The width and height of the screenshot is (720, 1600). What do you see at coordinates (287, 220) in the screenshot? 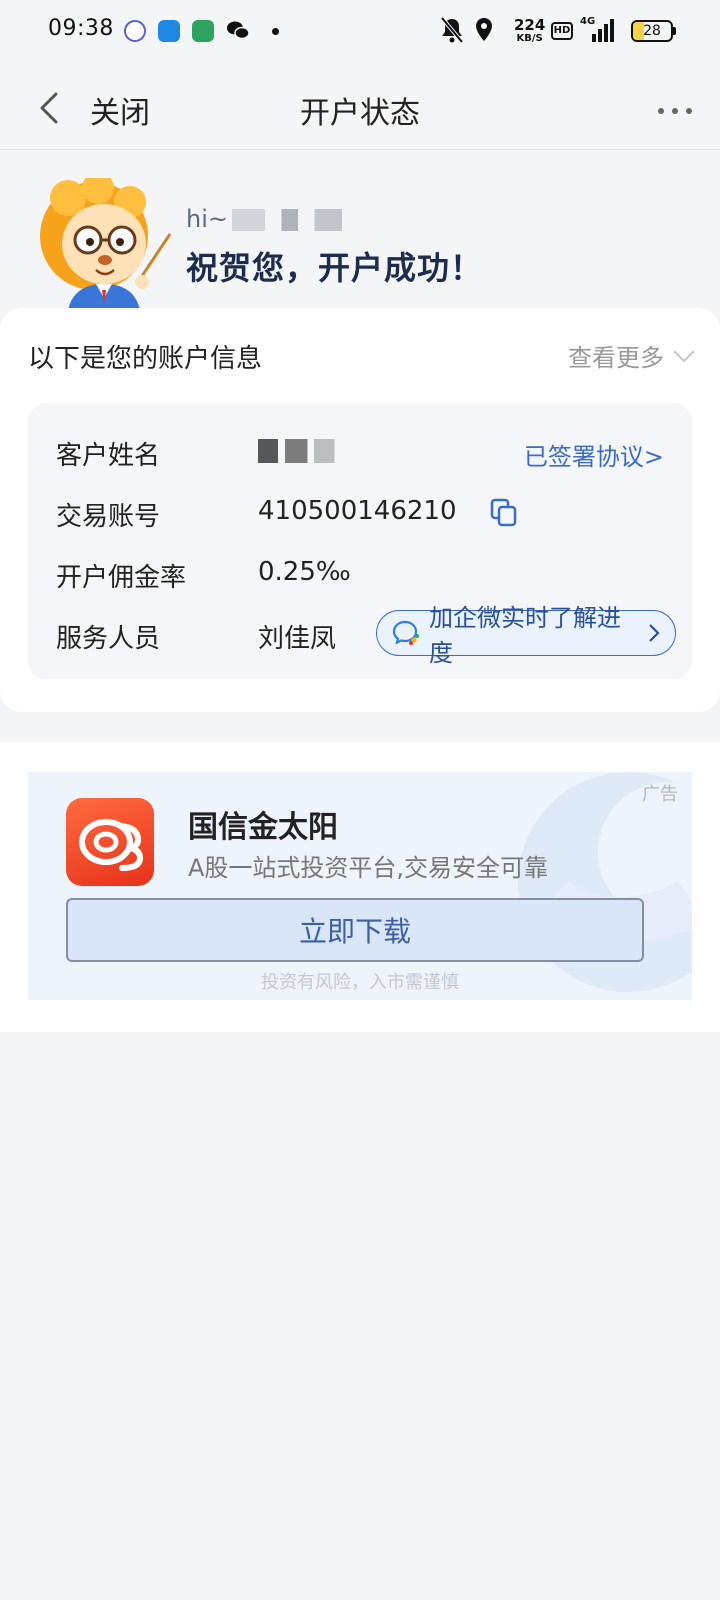
I see `masked-user-name` at bounding box center [287, 220].